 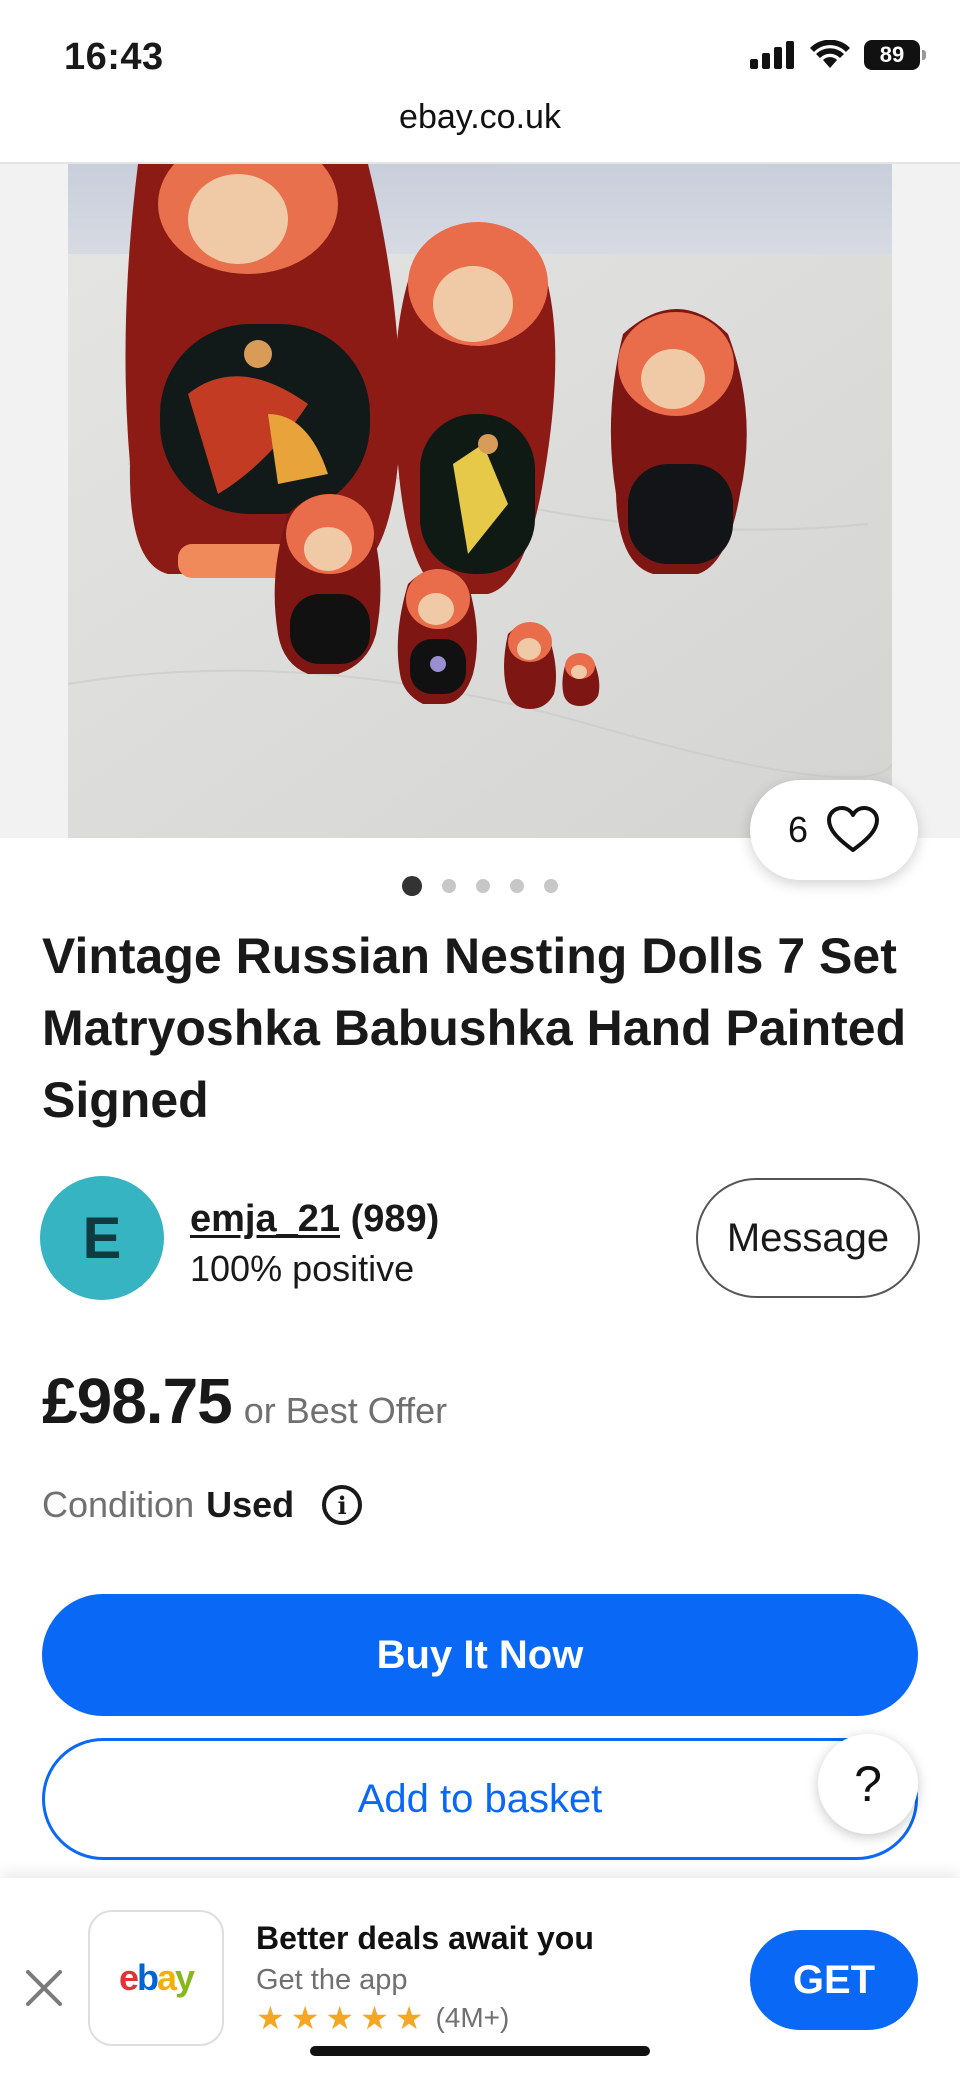 What do you see at coordinates (102, 1238) in the screenshot?
I see `avatar: E` at bounding box center [102, 1238].